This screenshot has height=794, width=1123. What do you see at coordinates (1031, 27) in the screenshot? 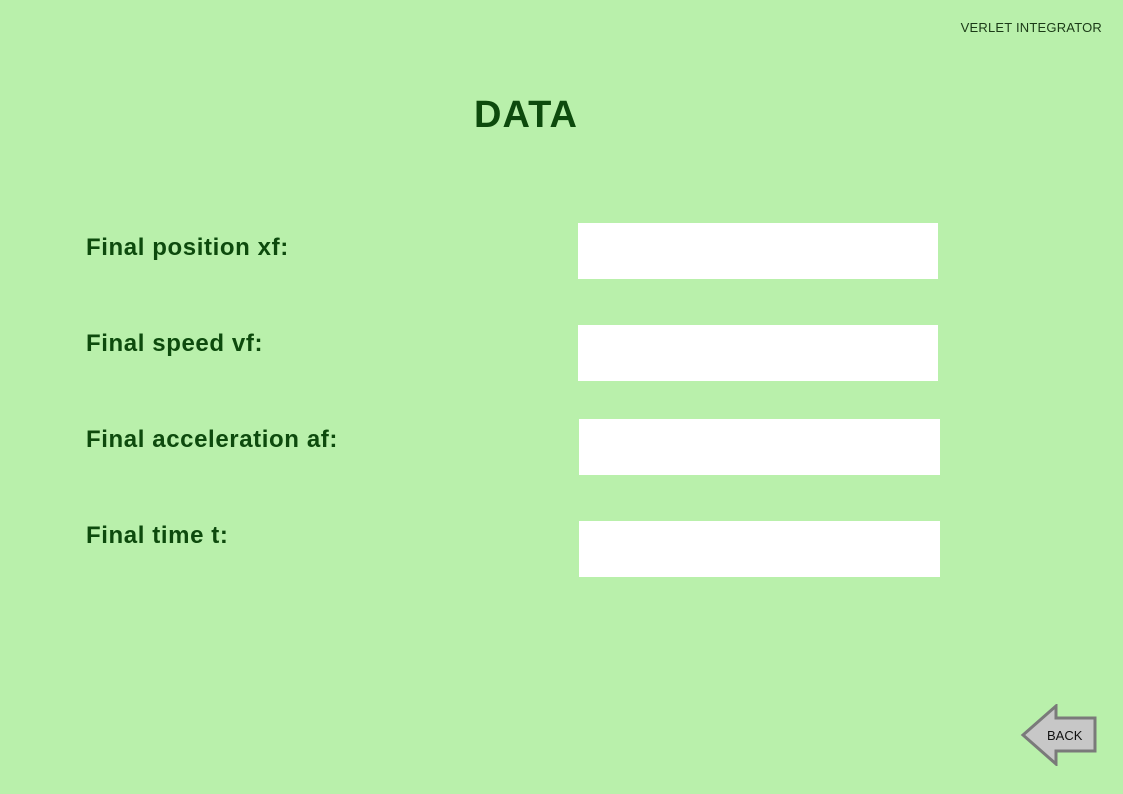
I see `app-title: VERLET INTEGRATOR` at bounding box center [1031, 27].